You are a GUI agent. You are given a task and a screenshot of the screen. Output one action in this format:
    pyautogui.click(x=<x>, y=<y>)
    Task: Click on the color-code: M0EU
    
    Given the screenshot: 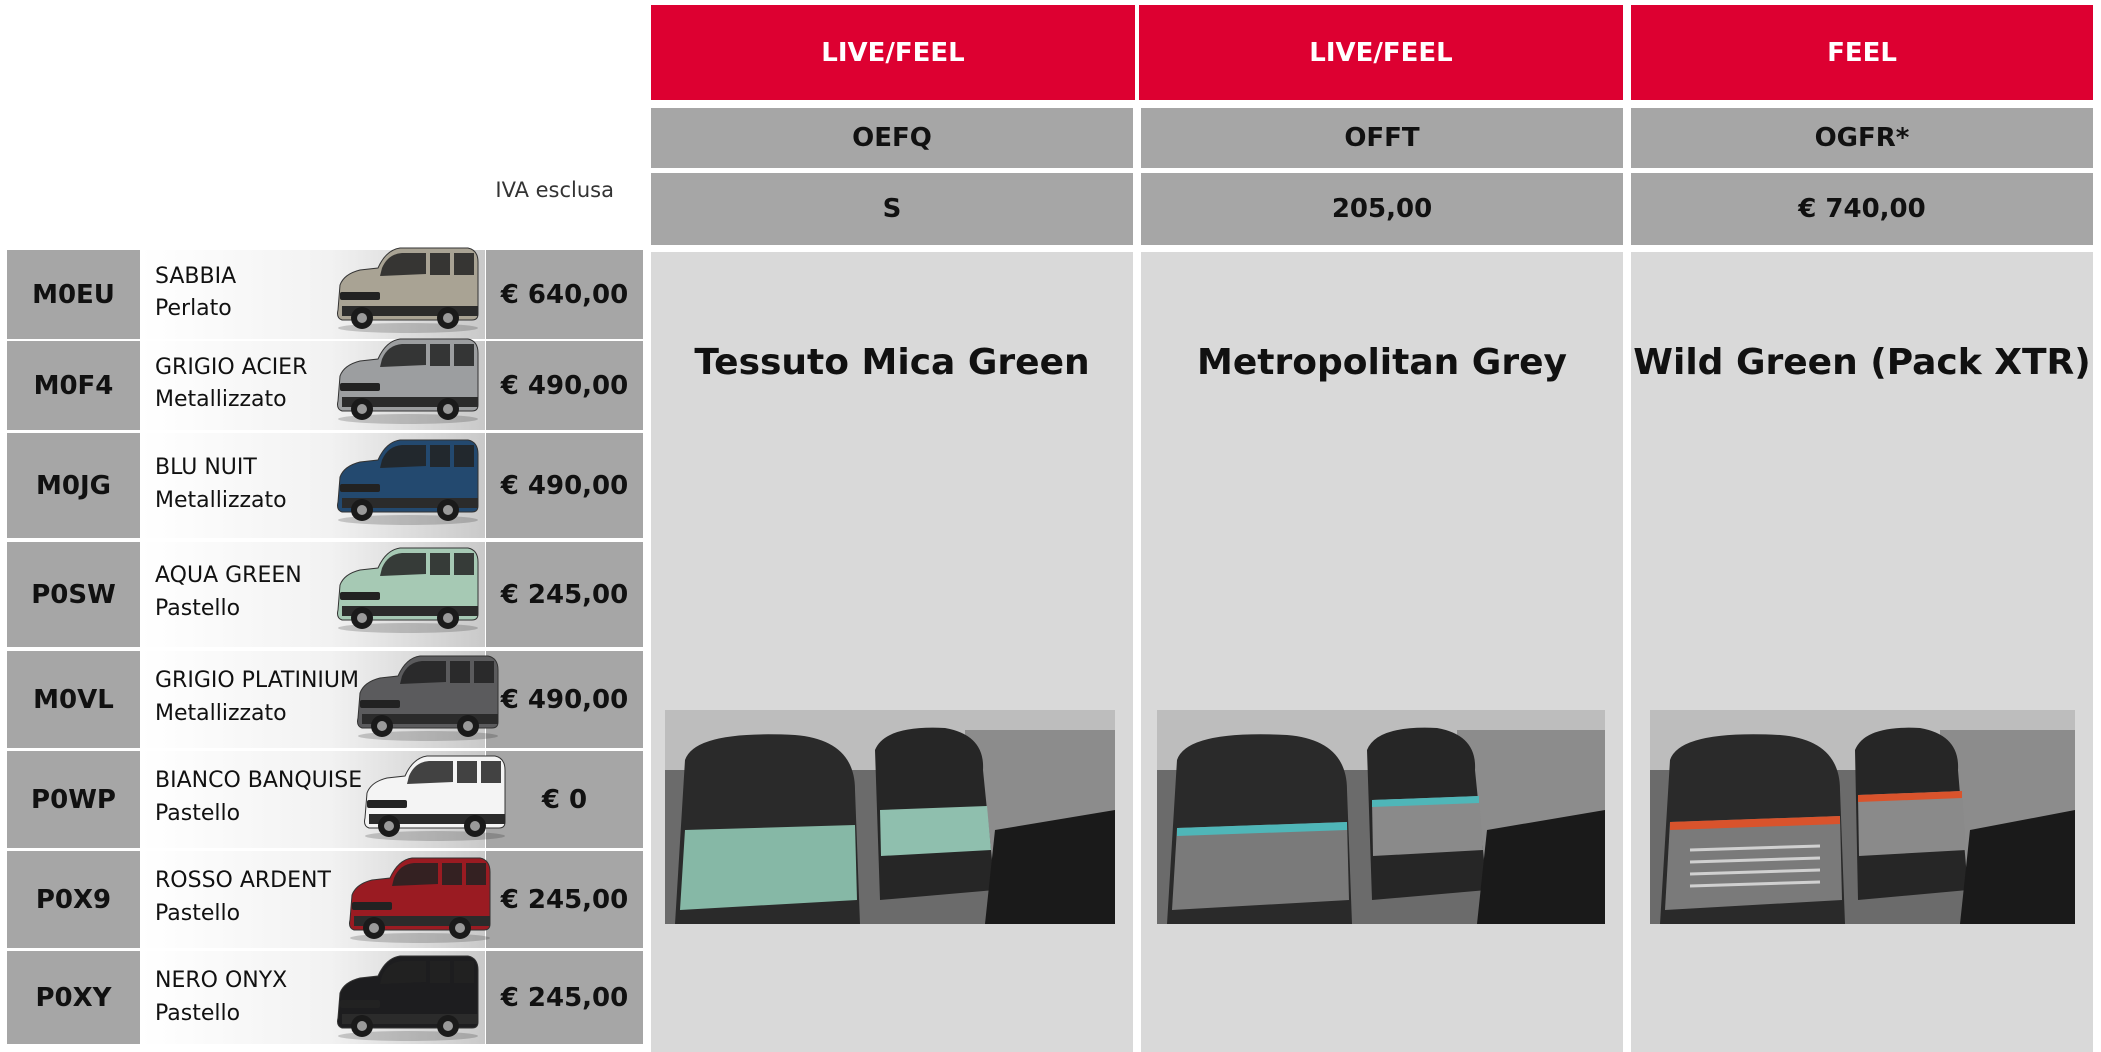 What is the action you would take?
    pyautogui.click(x=73, y=294)
    